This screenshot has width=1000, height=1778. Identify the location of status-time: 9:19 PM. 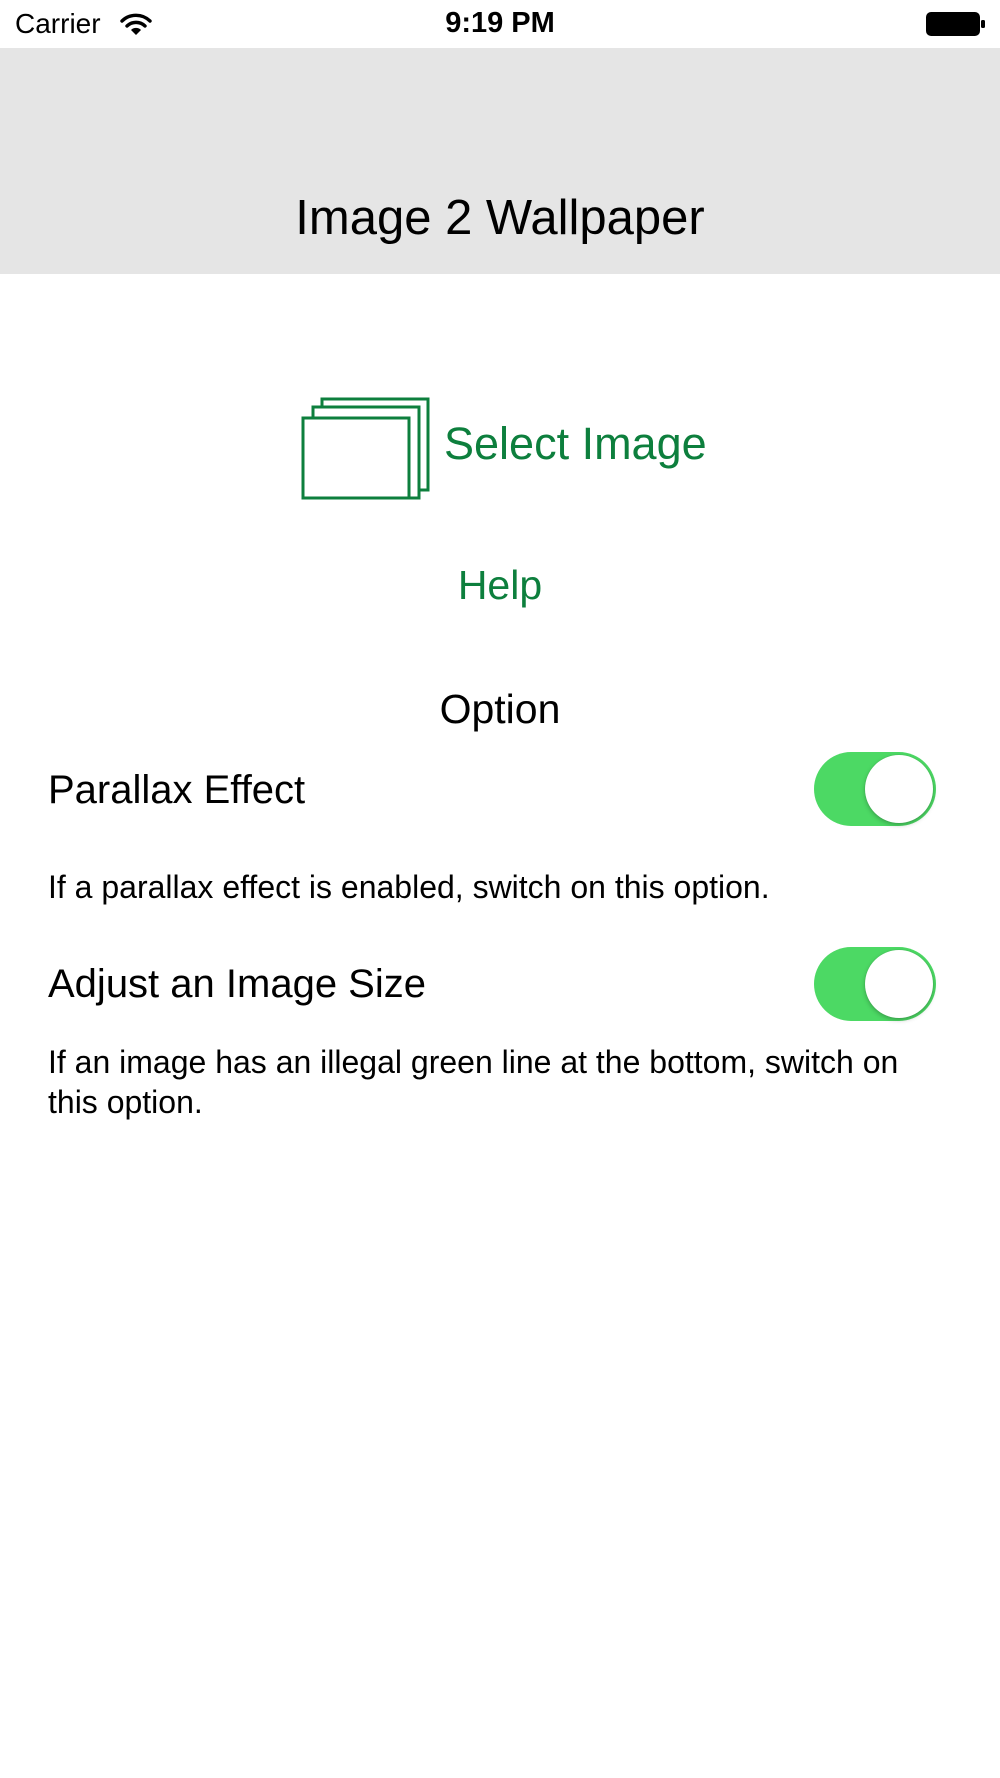
(500, 23).